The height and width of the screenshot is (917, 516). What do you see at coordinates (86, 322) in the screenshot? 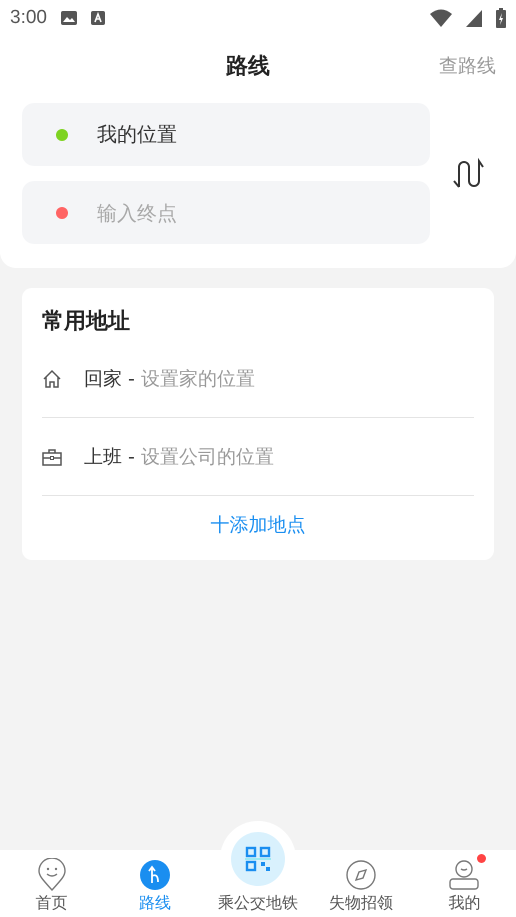
I see `section-title: 常用地址` at bounding box center [86, 322].